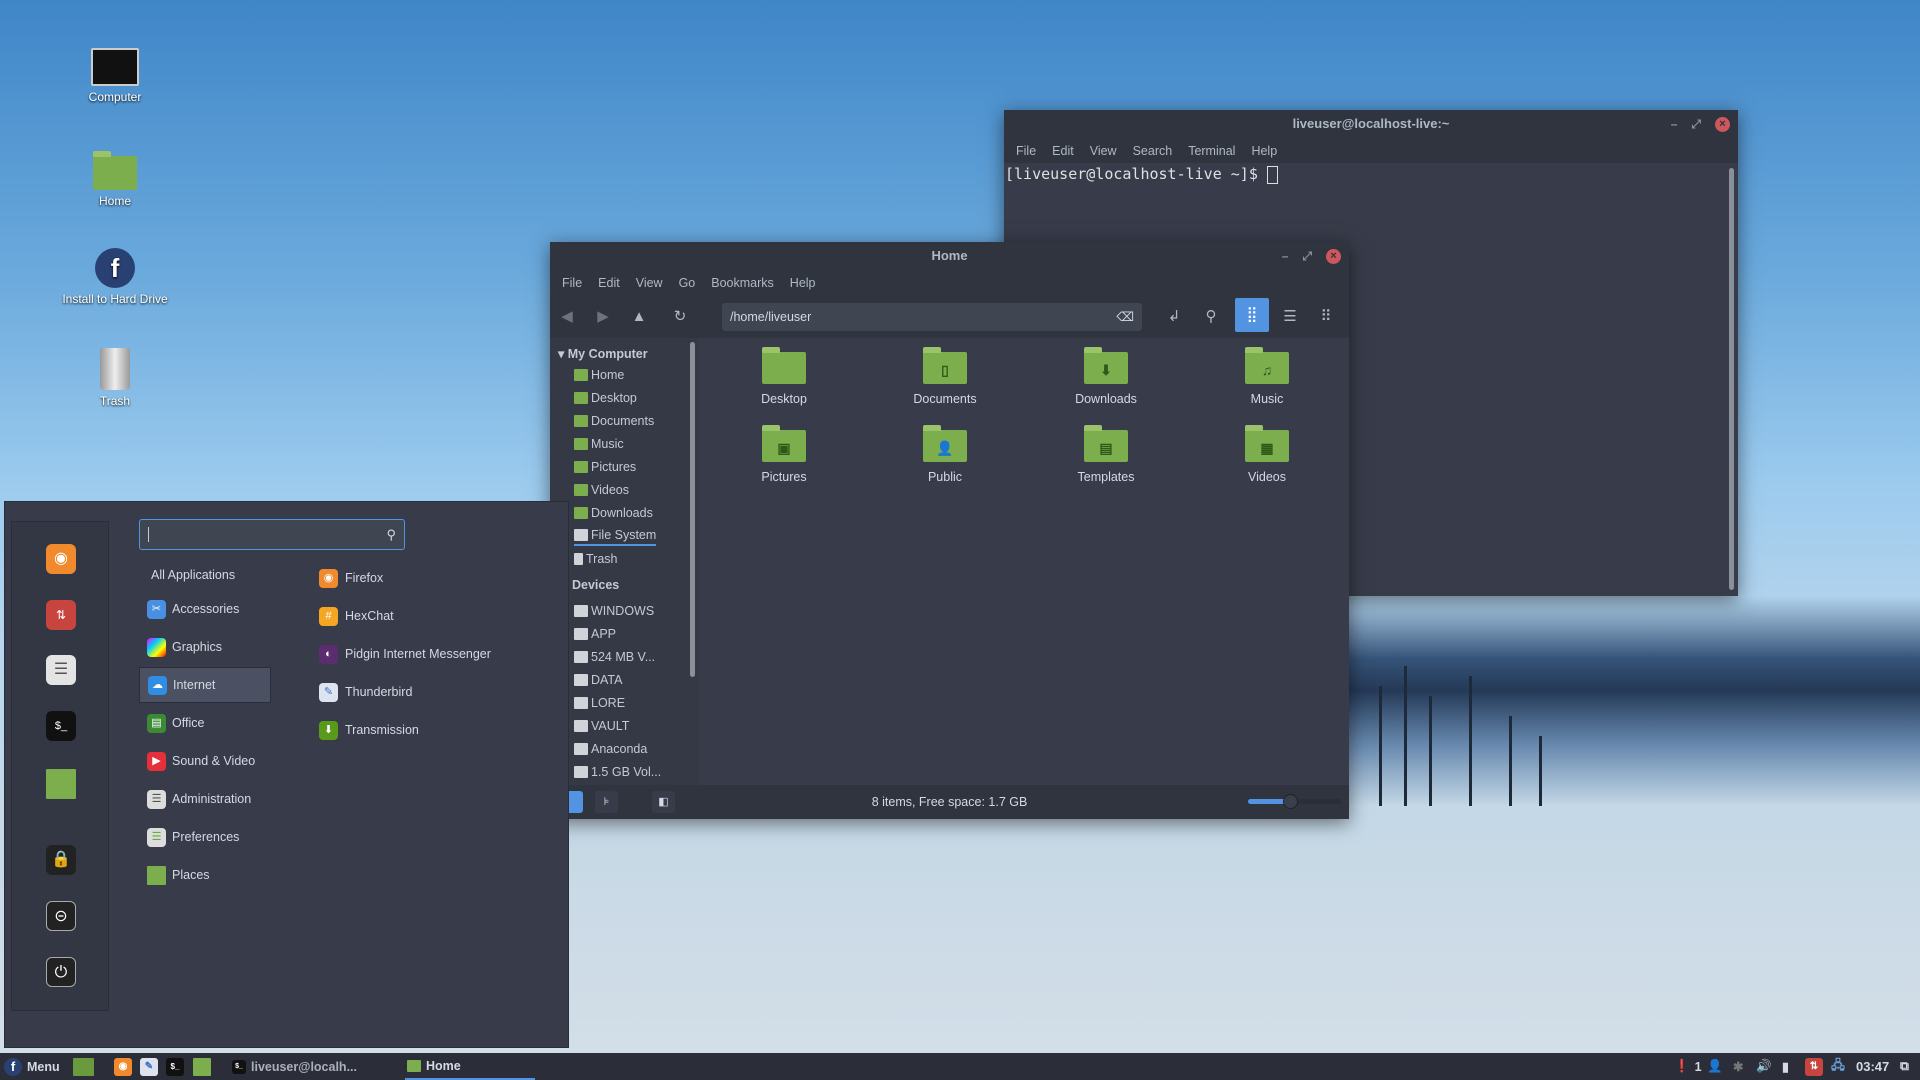  What do you see at coordinates (1106, 454) in the screenshot?
I see `file-item-templates: ▤ Templates` at bounding box center [1106, 454].